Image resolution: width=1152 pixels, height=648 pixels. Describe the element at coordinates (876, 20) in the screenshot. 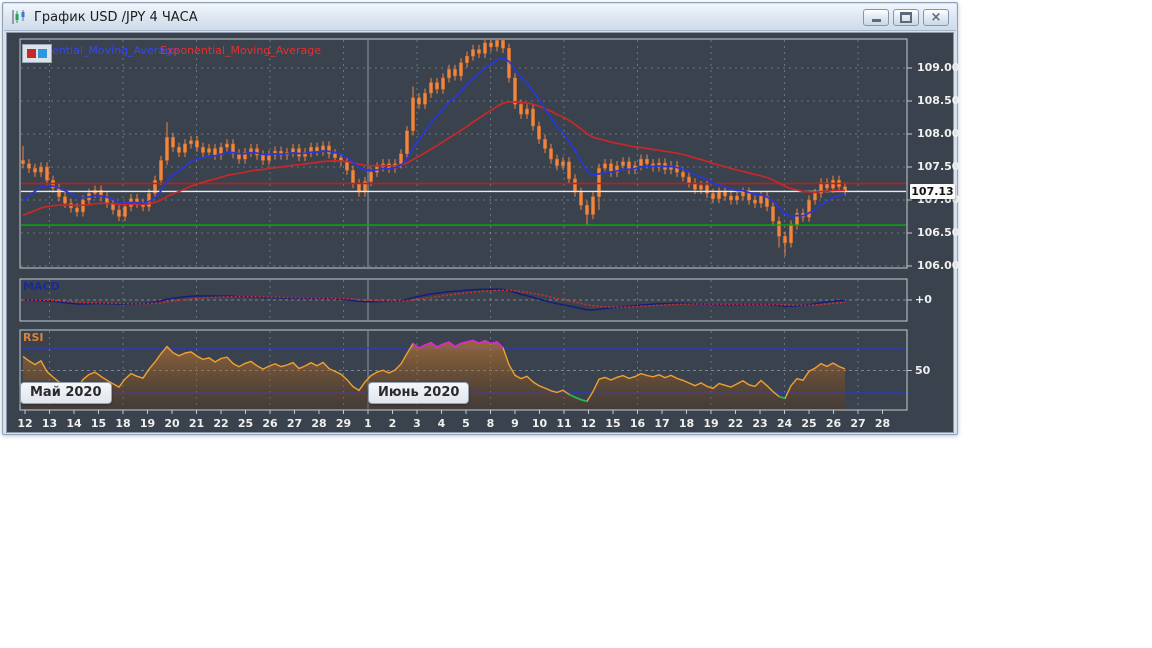

I see `minimize-icon` at that location.